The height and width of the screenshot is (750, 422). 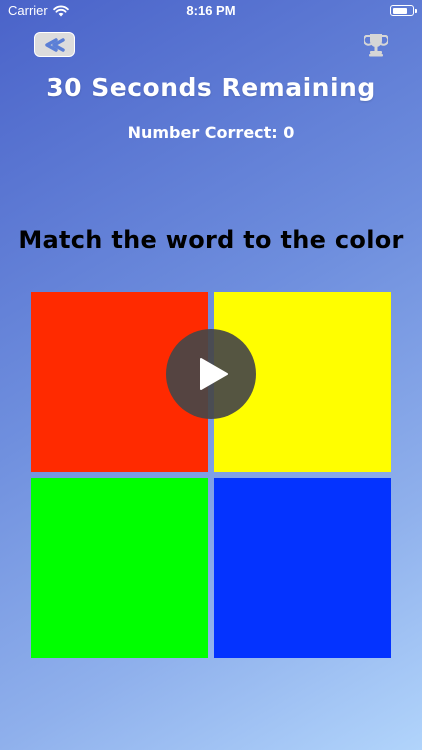 I want to click on play-button, so click(x=211, y=374).